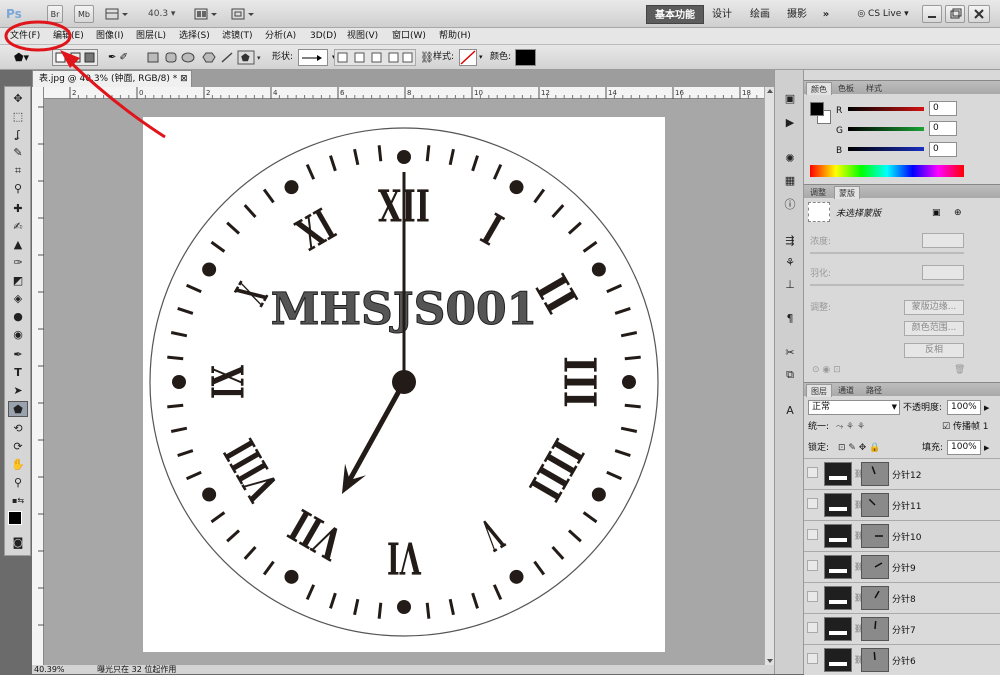 This screenshot has width=1000, height=675. Describe the element at coordinates (790, 159) in the screenshot. I see `brush-panel-icon: ✺` at that location.